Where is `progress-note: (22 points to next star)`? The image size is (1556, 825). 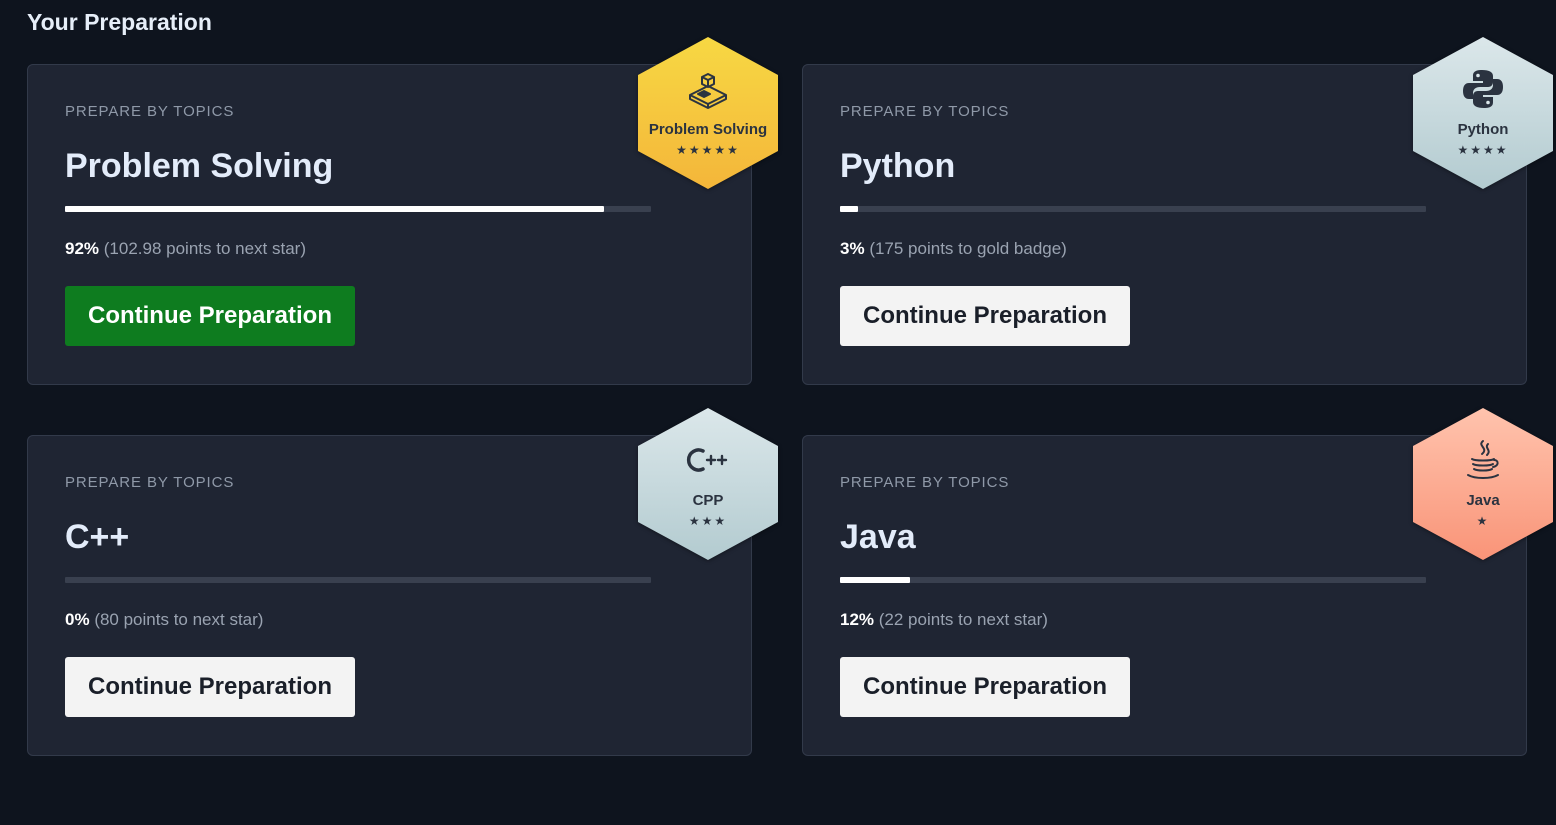 progress-note: (22 points to next star) is located at coordinates (963, 619).